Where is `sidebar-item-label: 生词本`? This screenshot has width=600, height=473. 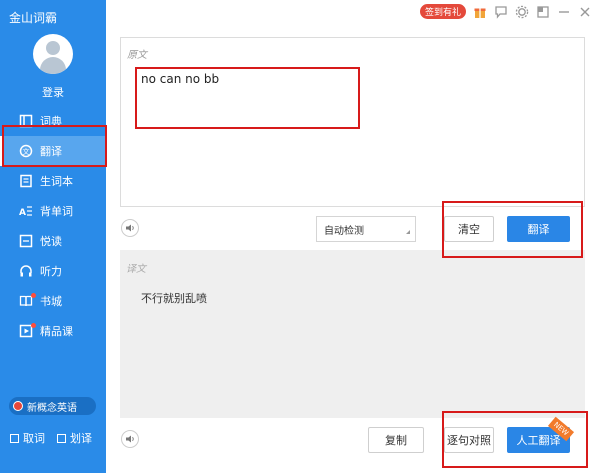
sidebar-item-label: 生词本 is located at coordinates (56, 181).